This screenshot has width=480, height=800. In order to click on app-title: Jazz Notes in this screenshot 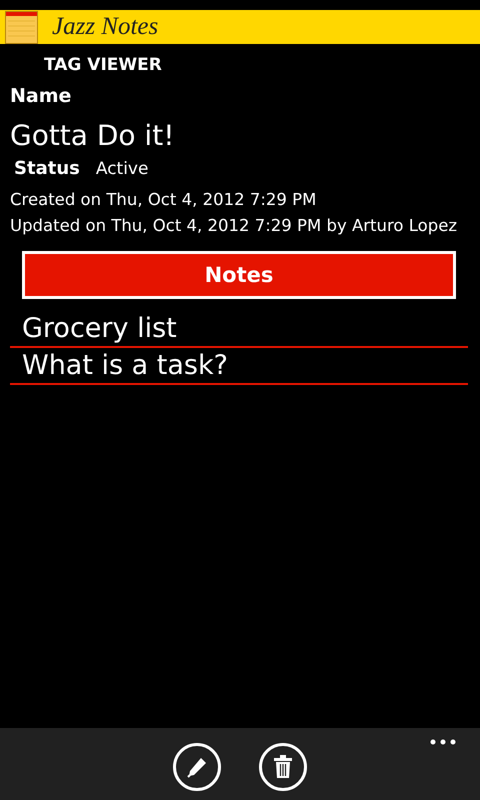, I will do `click(105, 27)`.